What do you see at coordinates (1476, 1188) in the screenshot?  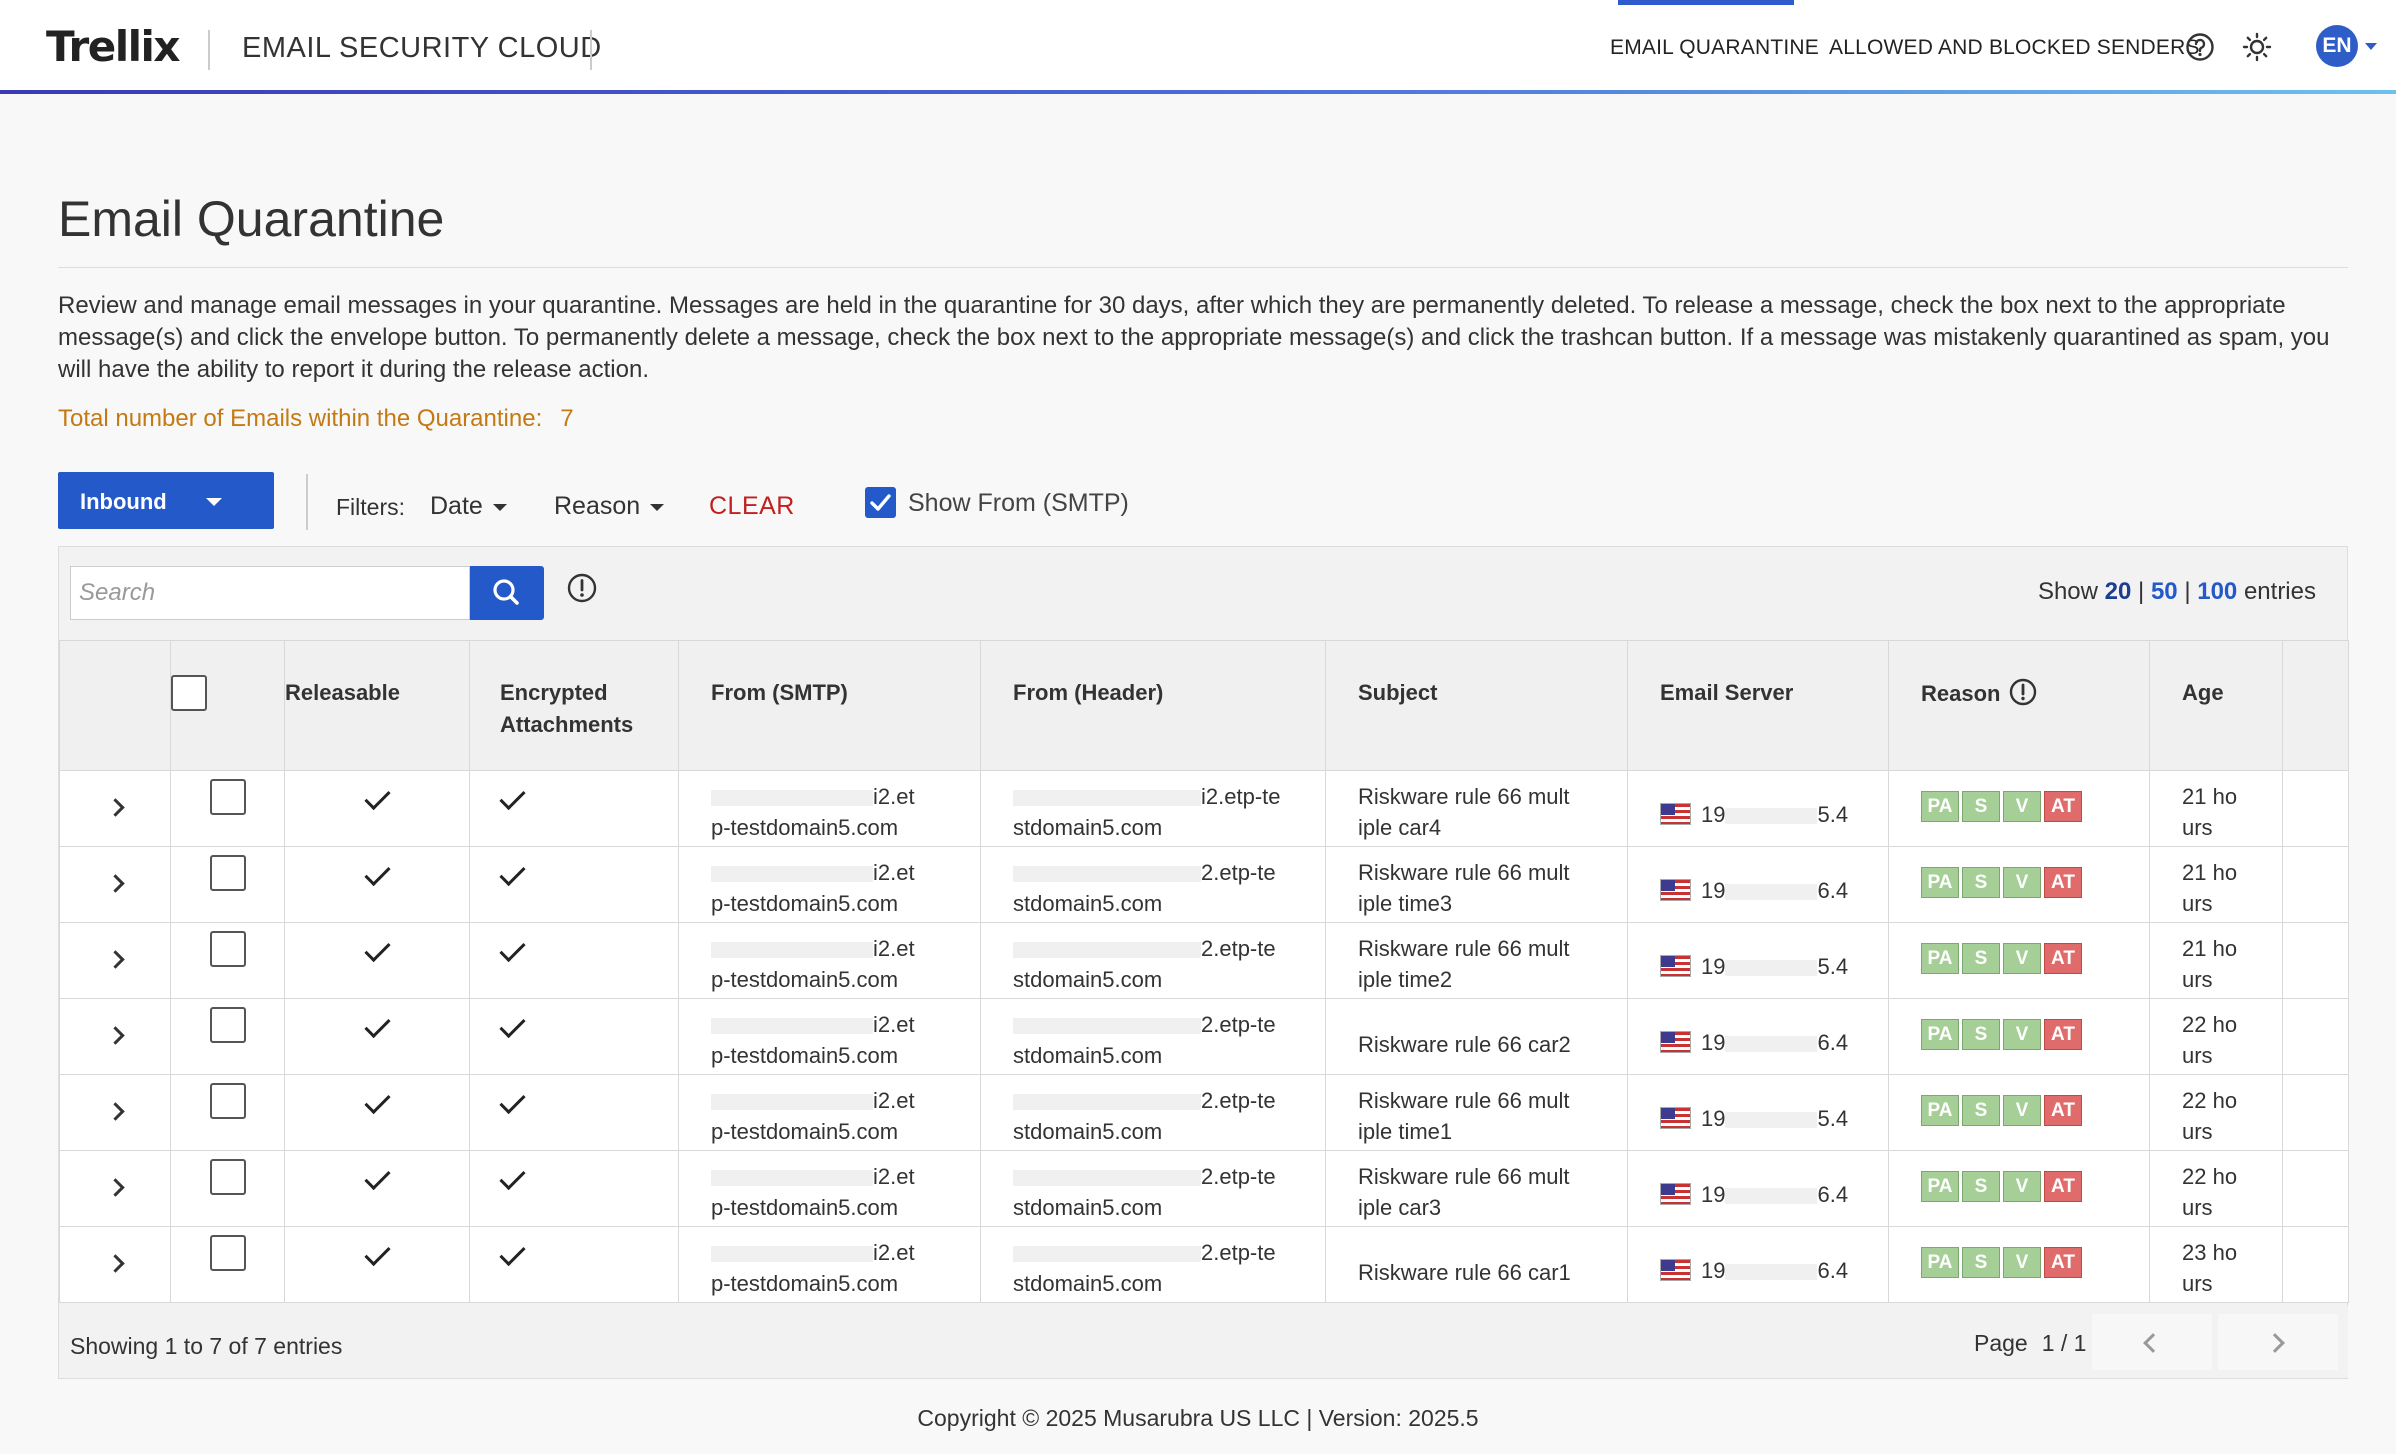 I see `subject-cell: Riskware rule 66 mult iple car3` at bounding box center [1476, 1188].